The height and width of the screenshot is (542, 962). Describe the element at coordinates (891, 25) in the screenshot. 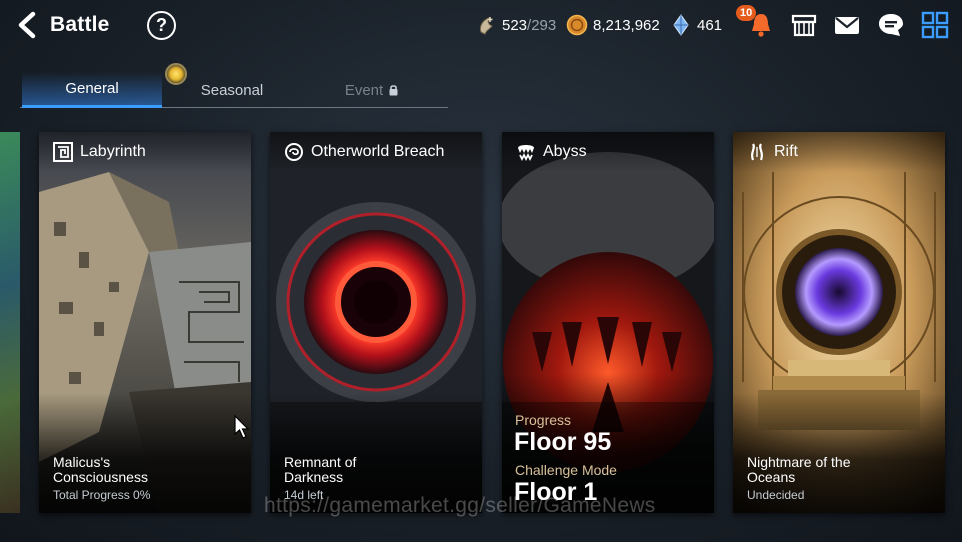

I see `chat-icon` at that location.